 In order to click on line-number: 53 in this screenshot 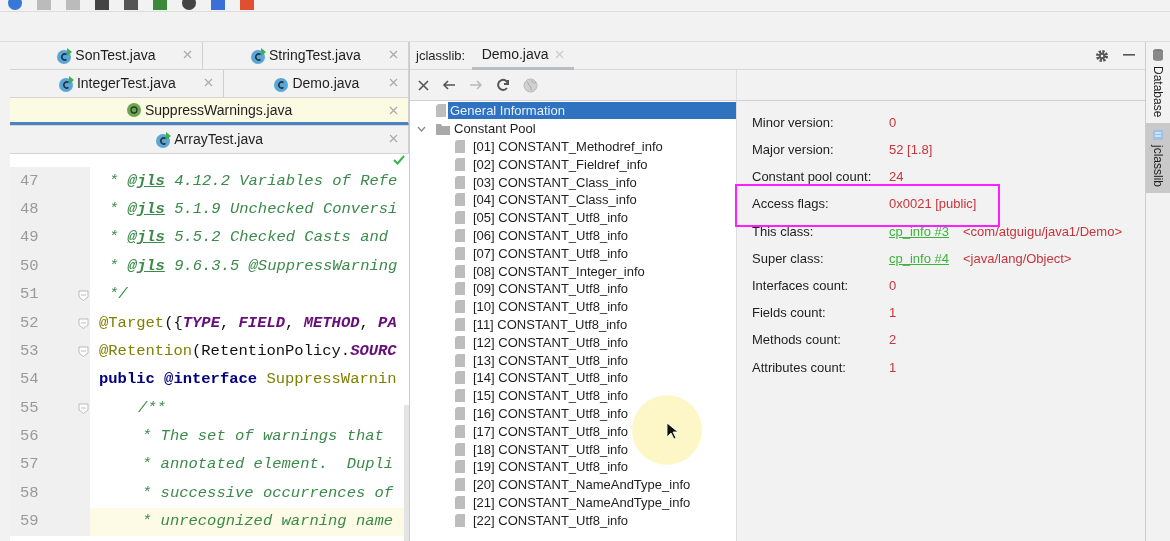, I will do `click(29, 351)`.